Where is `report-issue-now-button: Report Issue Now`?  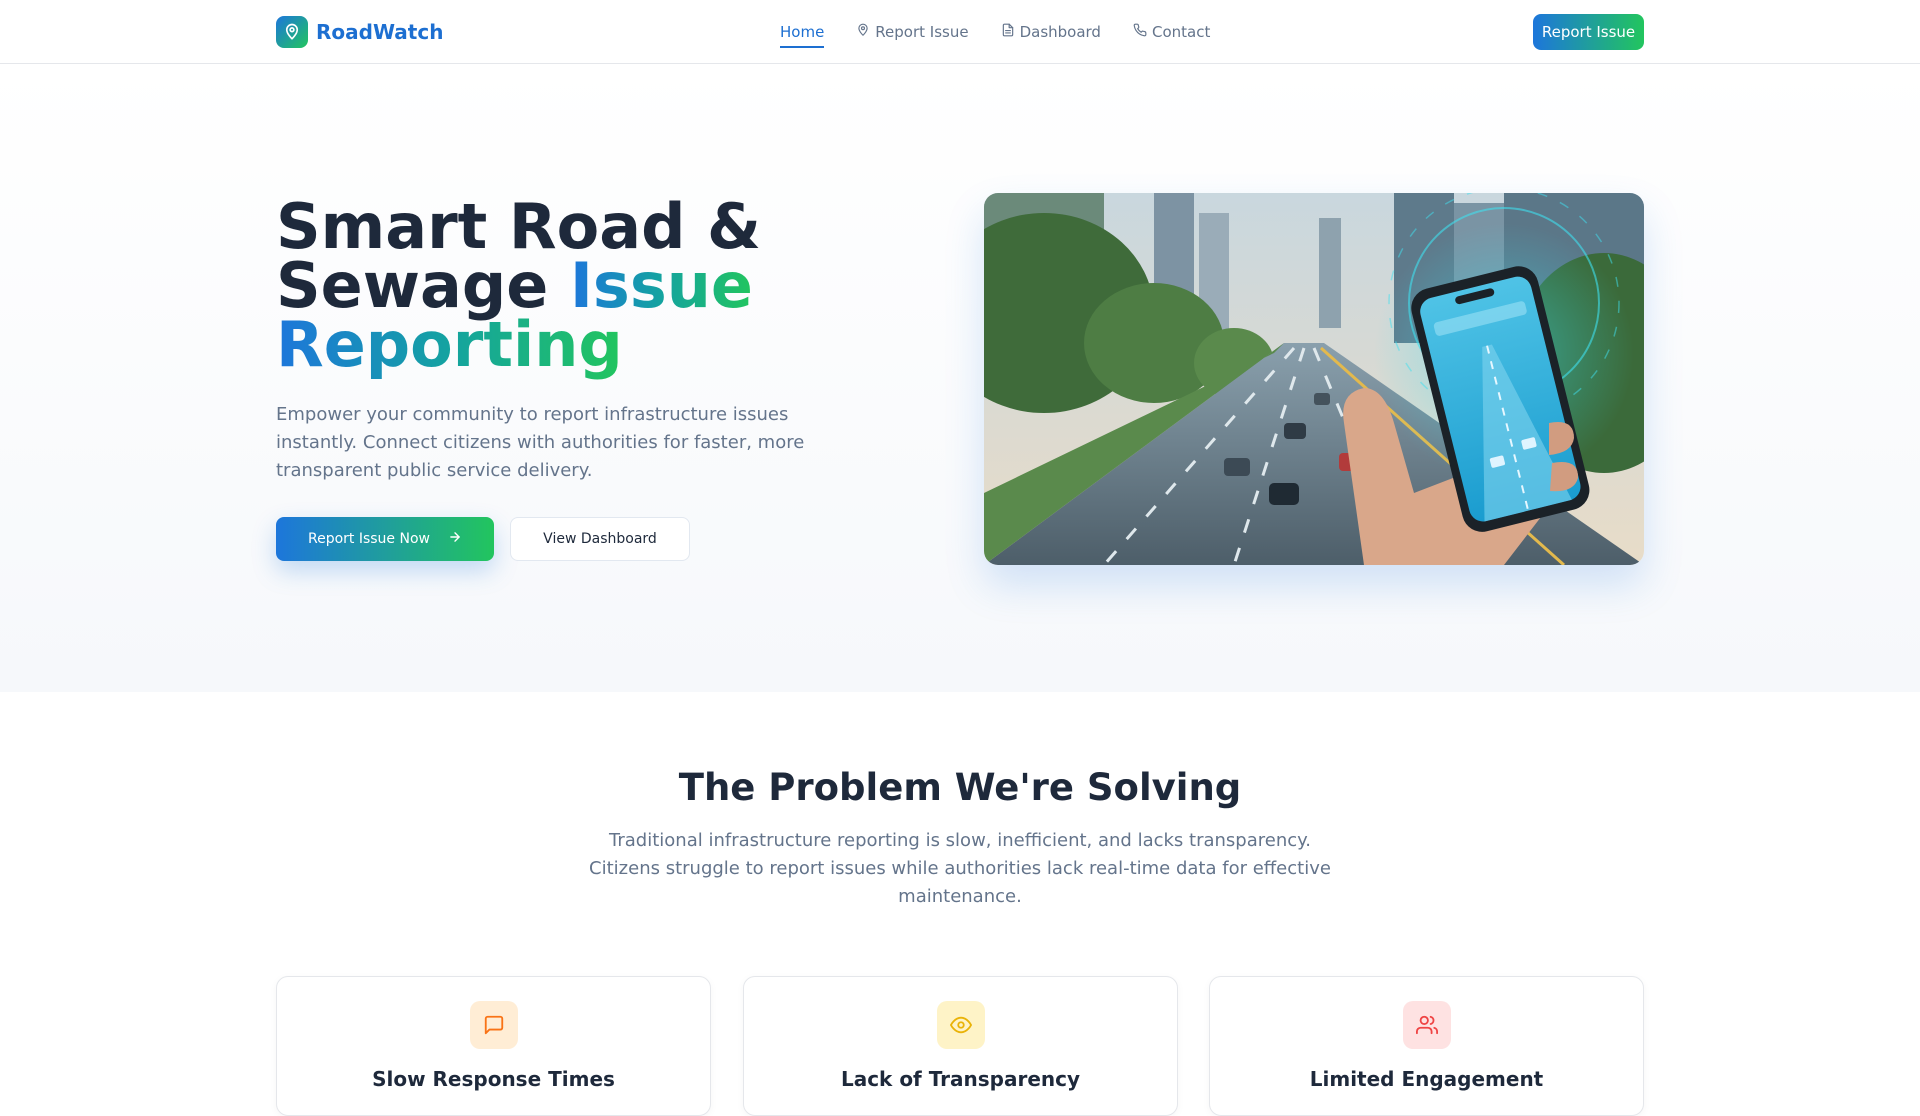
report-issue-now-button: Report Issue Now is located at coordinates (385, 539).